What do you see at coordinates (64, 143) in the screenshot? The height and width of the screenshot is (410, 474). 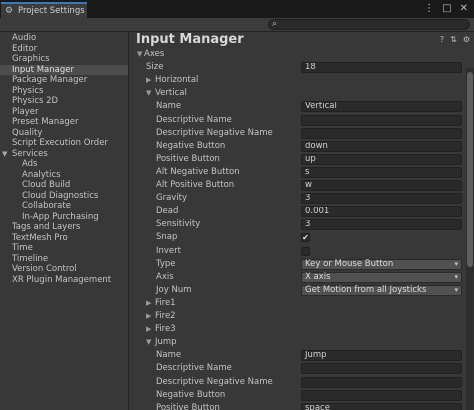 I see `sidebar-item-script-execution-order: Script Execution Order` at bounding box center [64, 143].